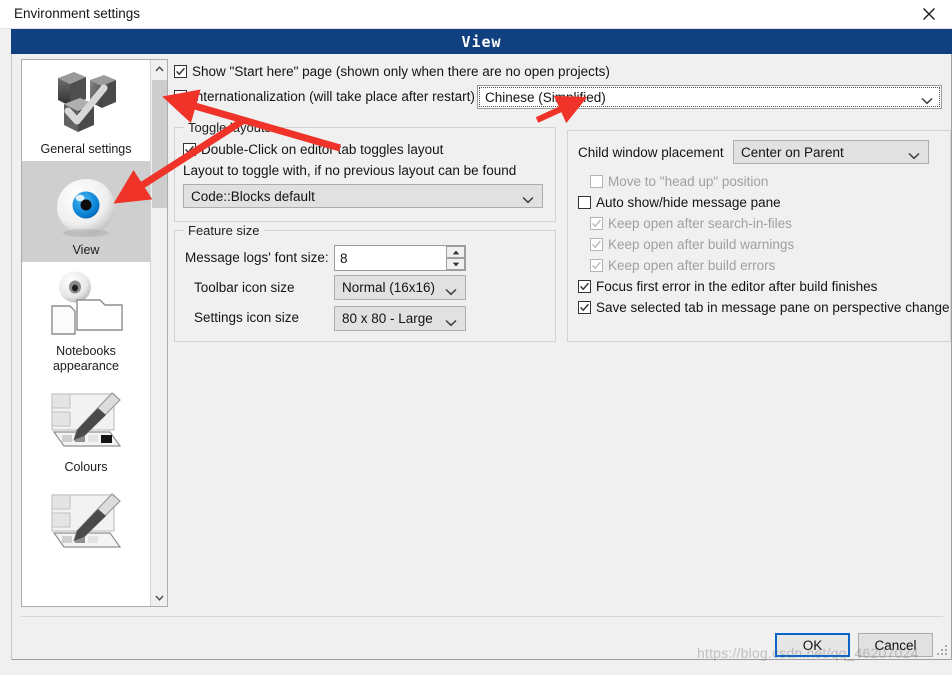 The width and height of the screenshot is (952, 675). I want to click on title-bar: Environment settings, so click(476, 14).